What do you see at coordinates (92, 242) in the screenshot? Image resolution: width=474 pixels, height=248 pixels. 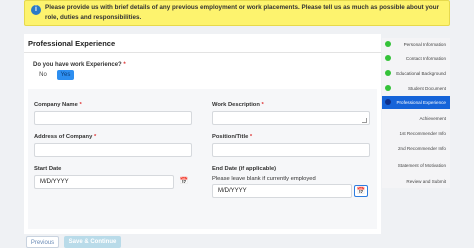 I see `save-continue-button: Save & Continue` at bounding box center [92, 242].